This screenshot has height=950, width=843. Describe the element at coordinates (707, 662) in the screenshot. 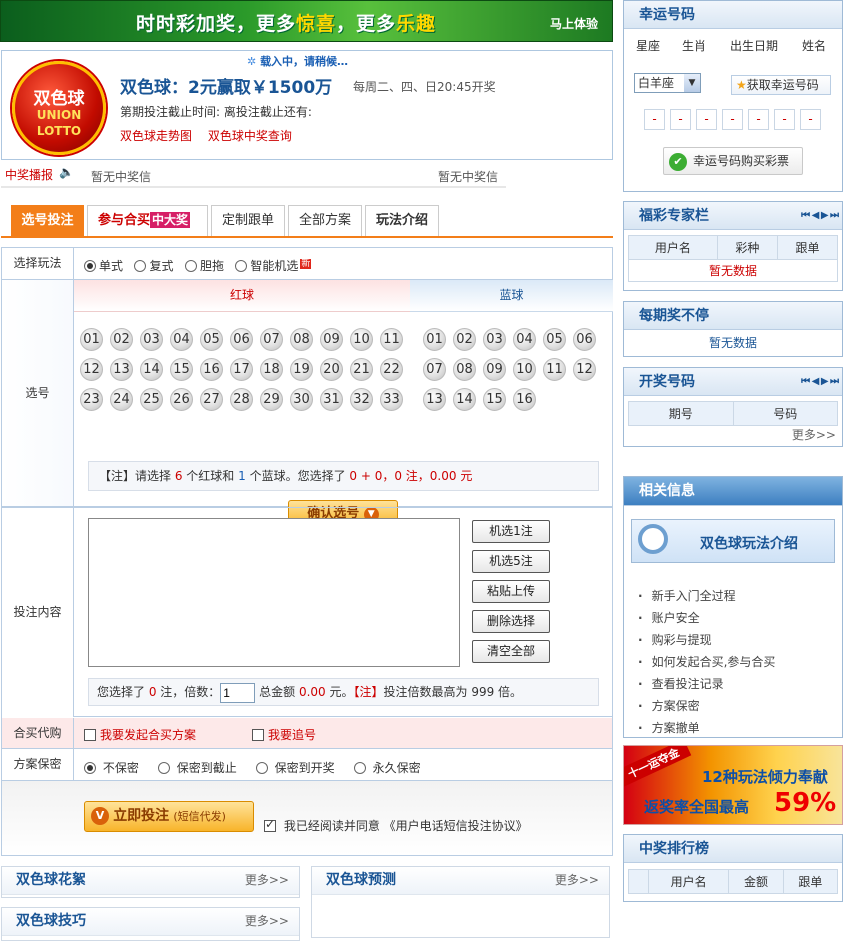

I see `related-link: 如何发起合买,参与合买` at that location.